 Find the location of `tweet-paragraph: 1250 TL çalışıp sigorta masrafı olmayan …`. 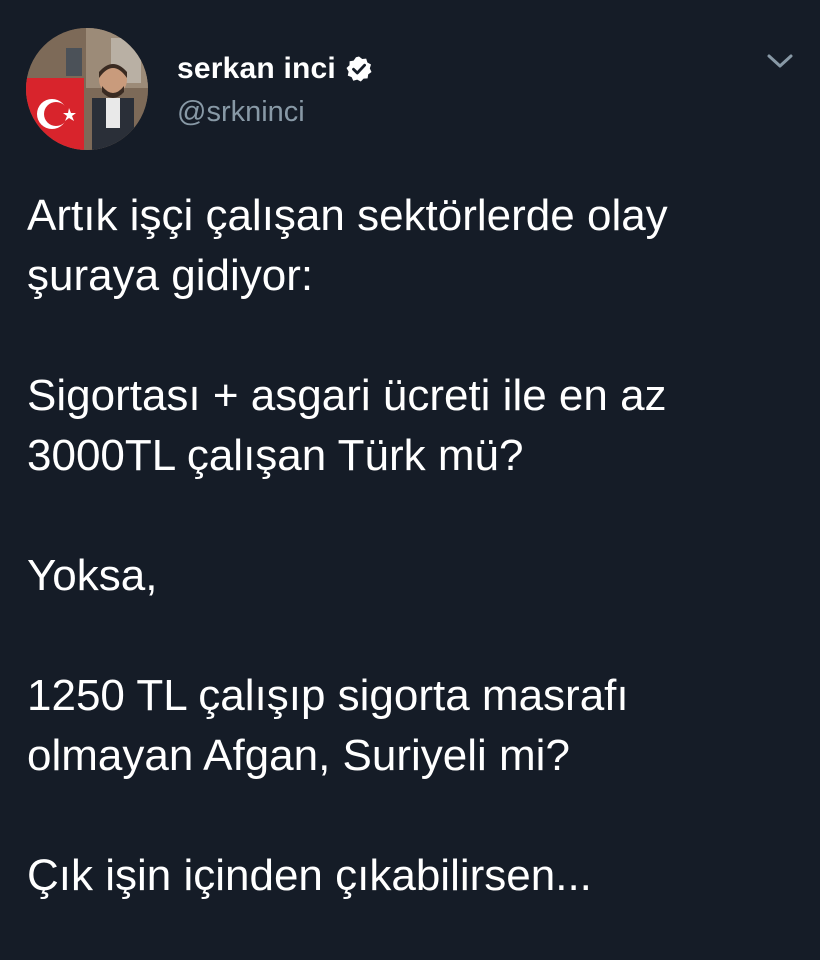

tweet-paragraph: 1250 TL çalışıp sigorta masrafı olmayan … is located at coordinates (412, 726).